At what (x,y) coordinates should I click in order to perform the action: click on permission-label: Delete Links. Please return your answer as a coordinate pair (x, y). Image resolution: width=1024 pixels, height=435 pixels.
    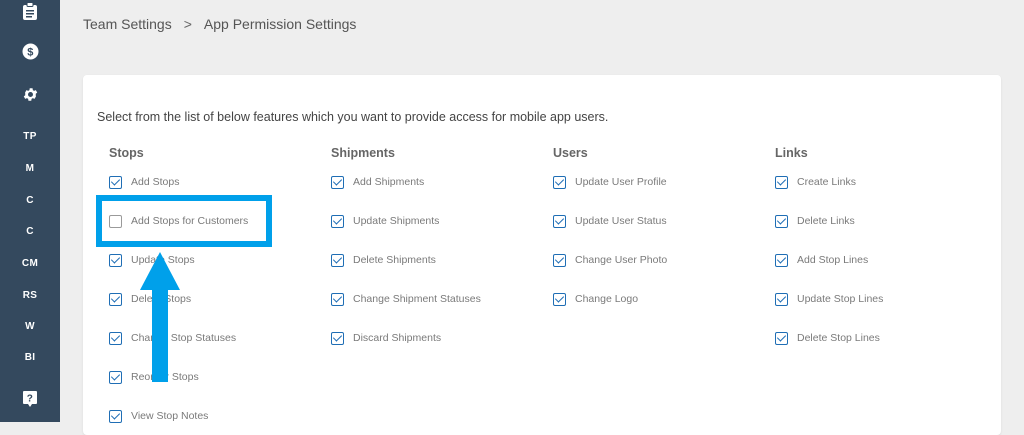
    Looking at the image, I should click on (826, 221).